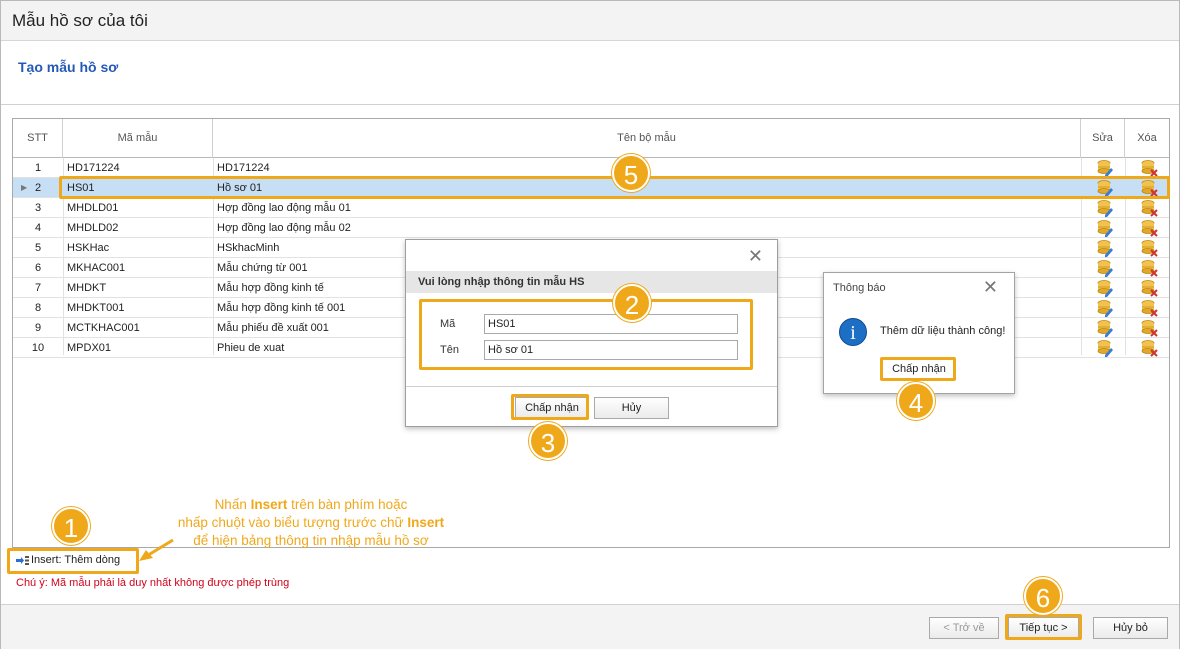 Image resolution: width=1180 pixels, height=649 pixels. Describe the element at coordinates (138, 138) in the screenshot. I see `header-ma-mau: Mã mẫu` at that location.